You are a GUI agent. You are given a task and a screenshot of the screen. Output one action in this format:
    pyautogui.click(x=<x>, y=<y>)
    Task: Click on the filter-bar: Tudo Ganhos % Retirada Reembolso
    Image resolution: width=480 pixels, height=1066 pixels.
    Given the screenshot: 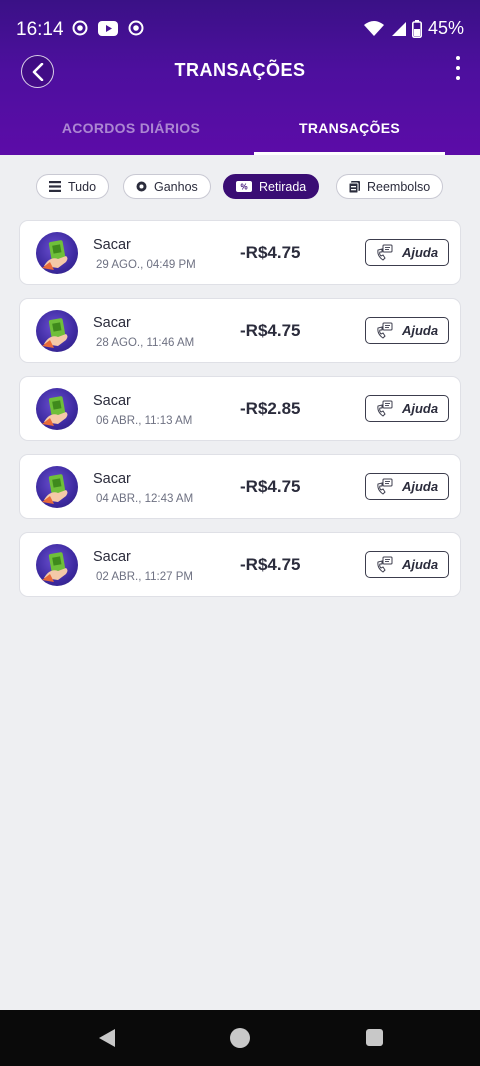 What is the action you would take?
    pyautogui.click(x=240, y=186)
    